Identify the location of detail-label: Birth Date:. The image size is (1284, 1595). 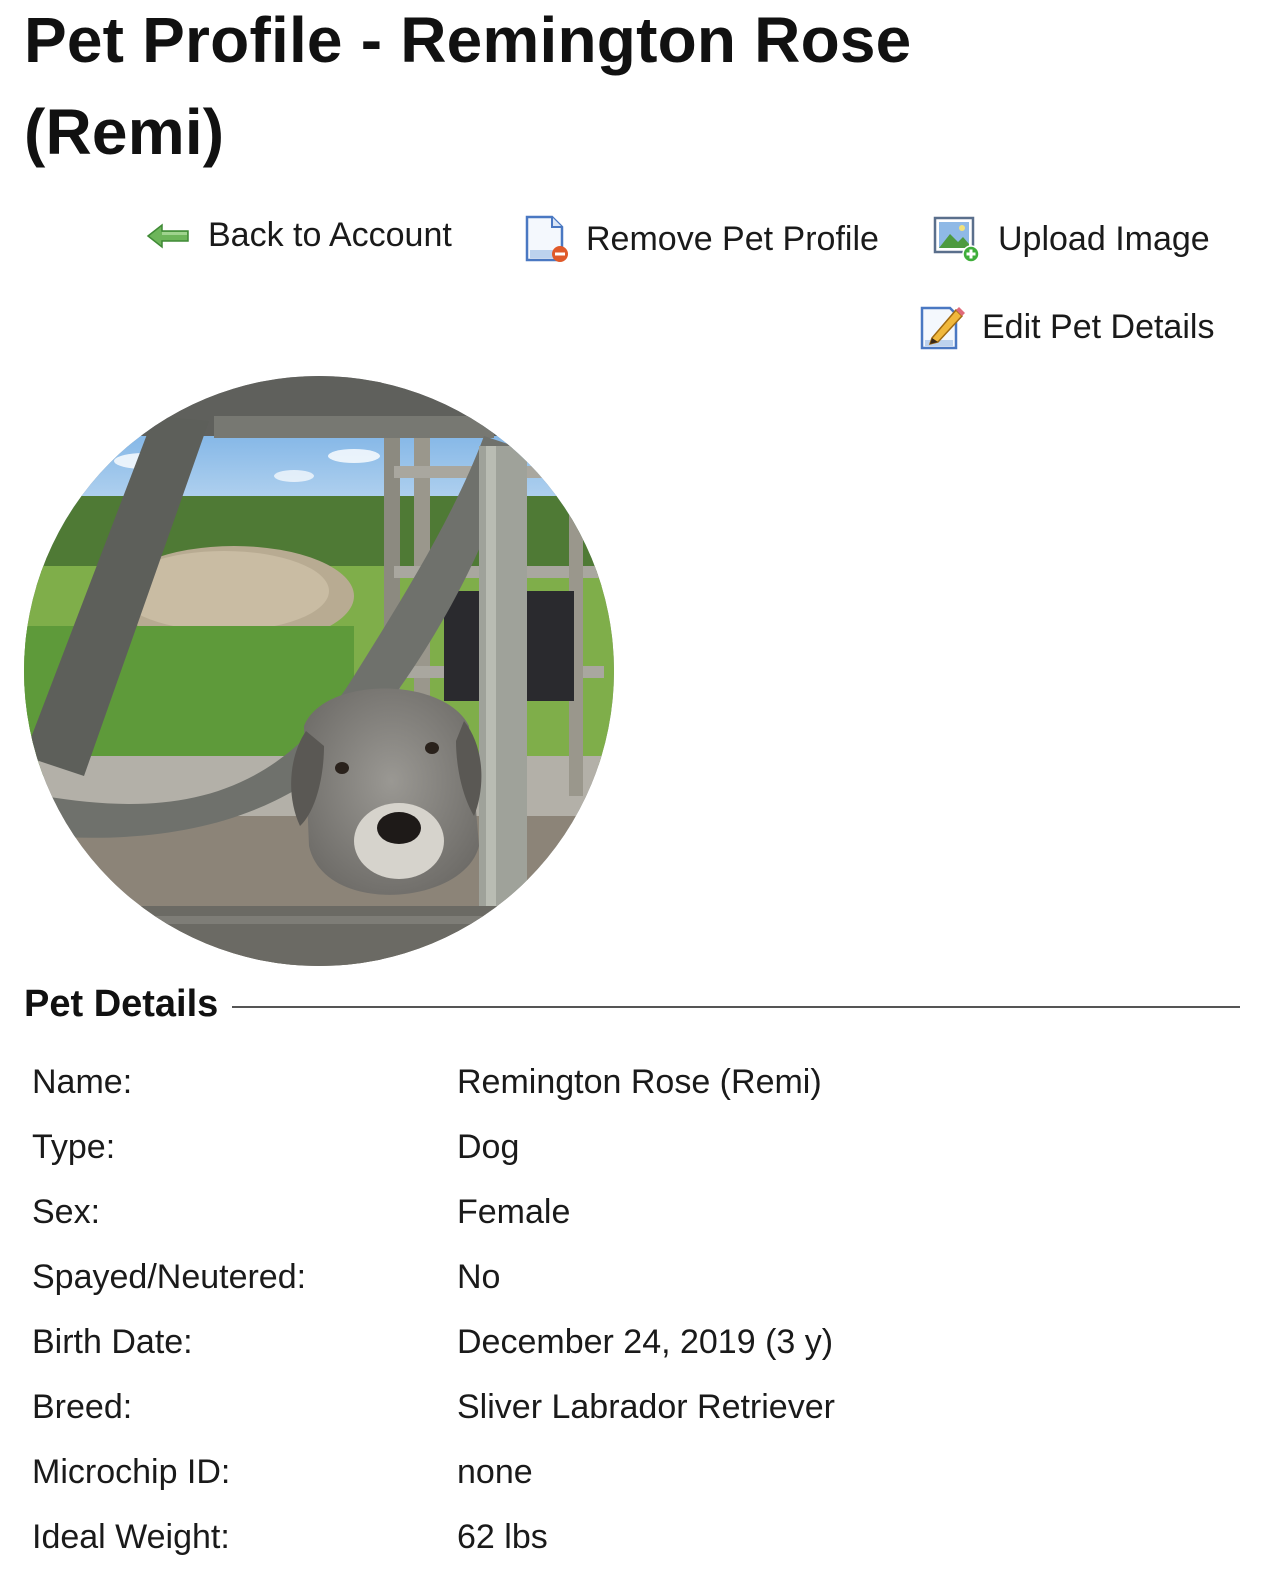
(112, 1342).